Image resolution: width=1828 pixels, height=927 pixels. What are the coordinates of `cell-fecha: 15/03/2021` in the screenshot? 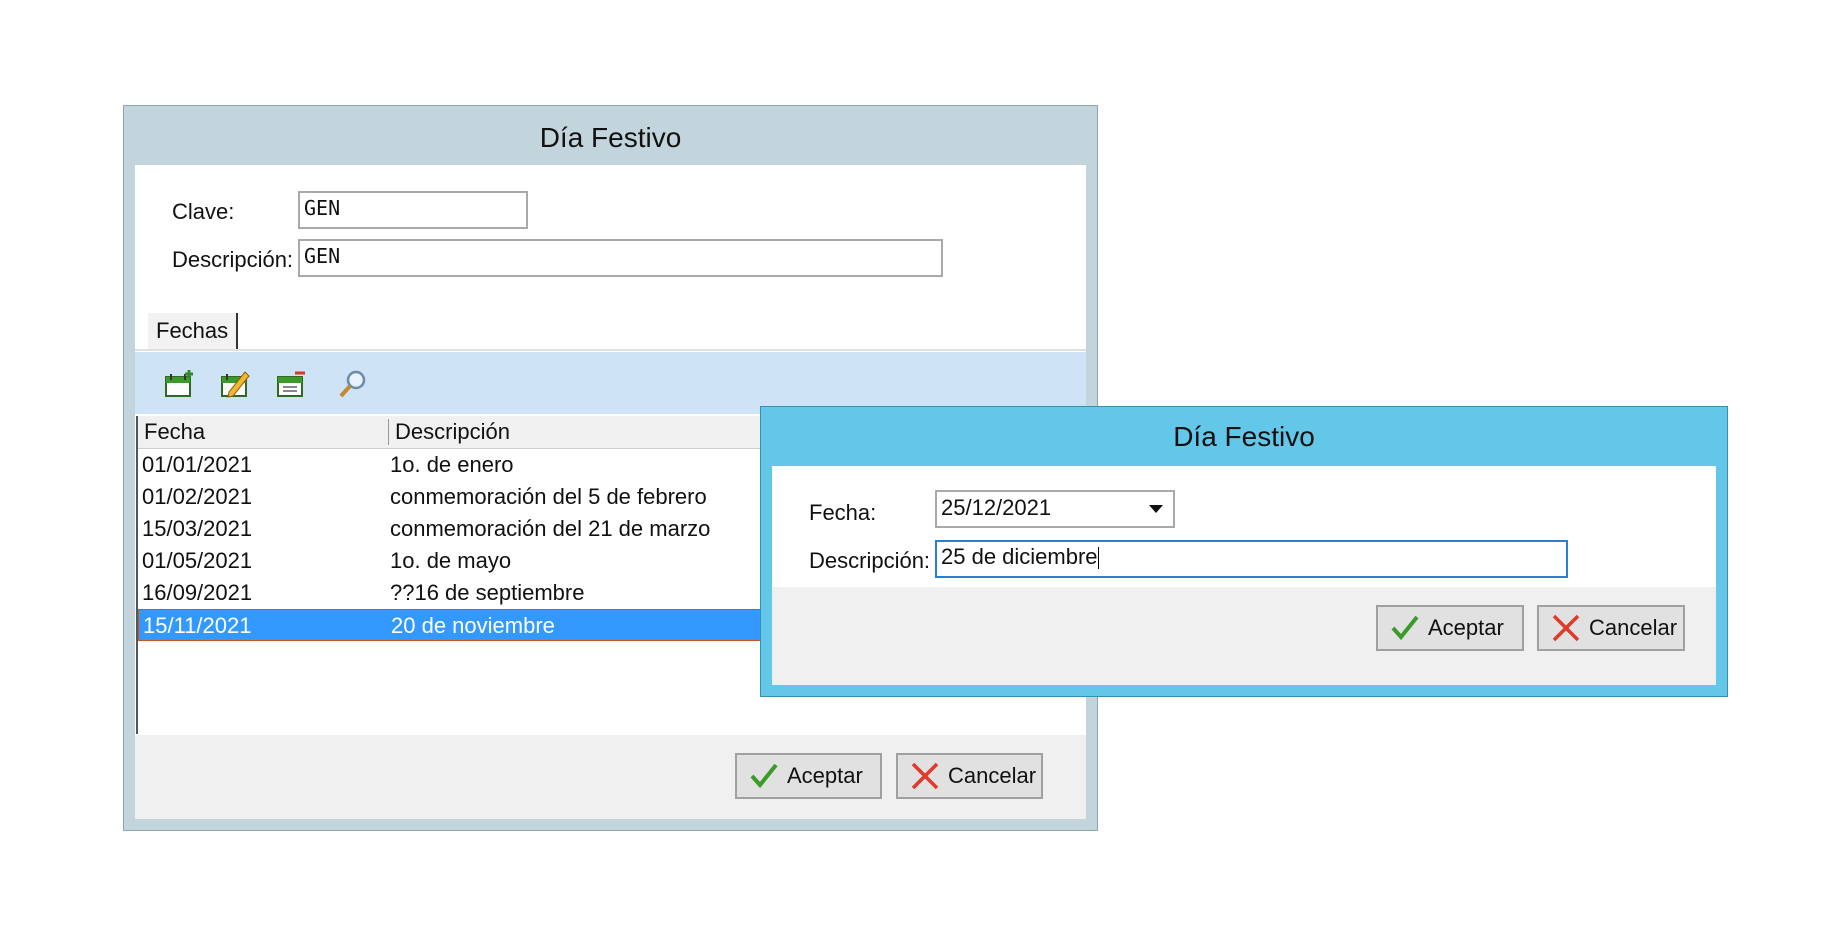 It's located at (197, 528).